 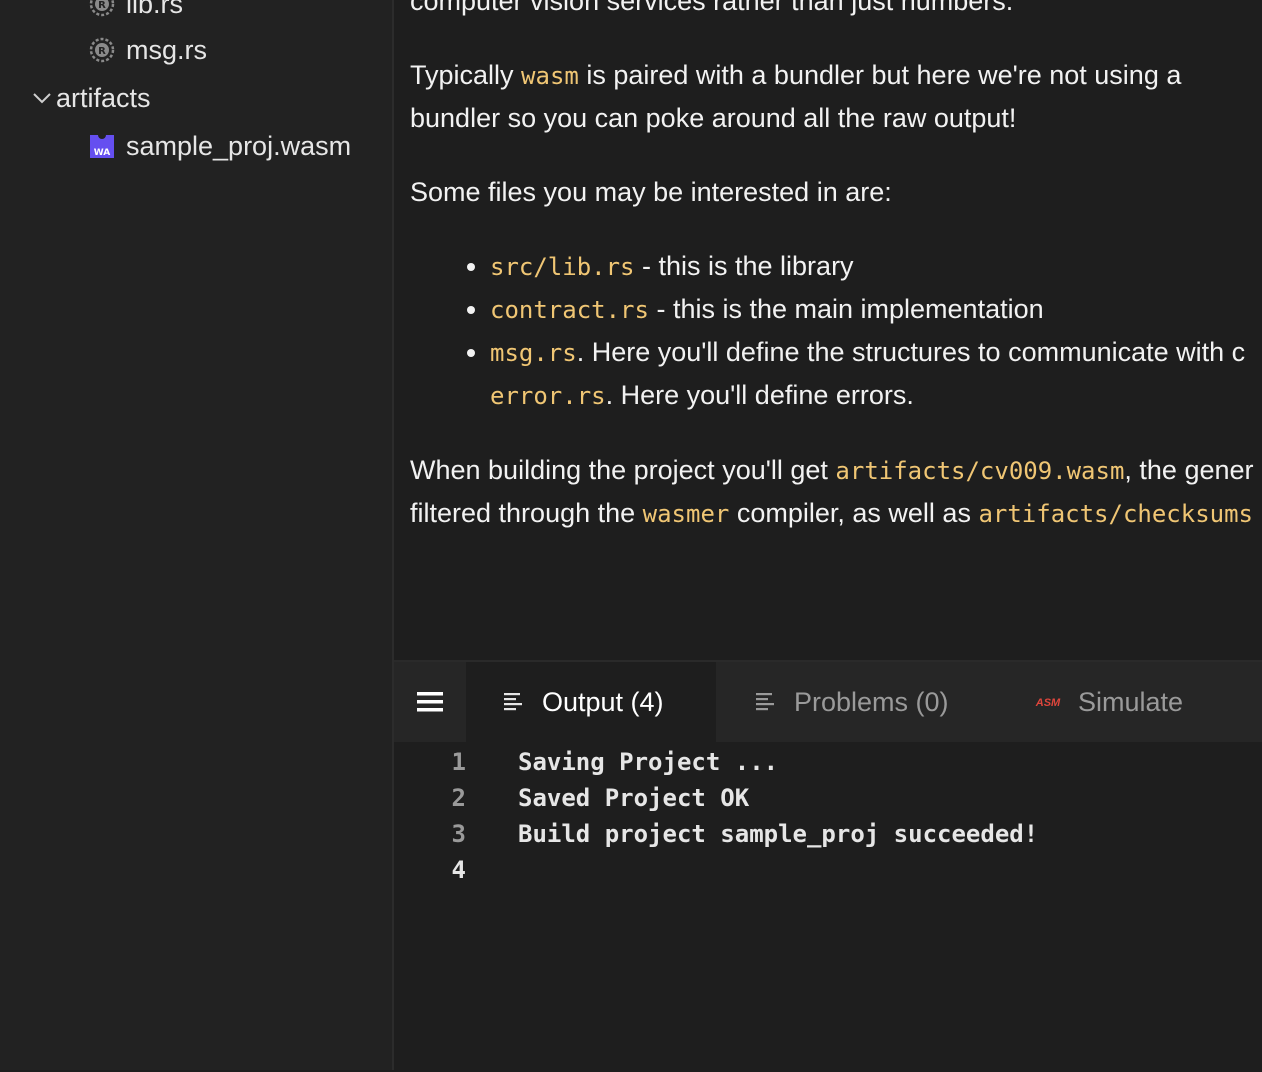 What do you see at coordinates (603, 701) in the screenshot?
I see `tab-label: Output (4)` at bounding box center [603, 701].